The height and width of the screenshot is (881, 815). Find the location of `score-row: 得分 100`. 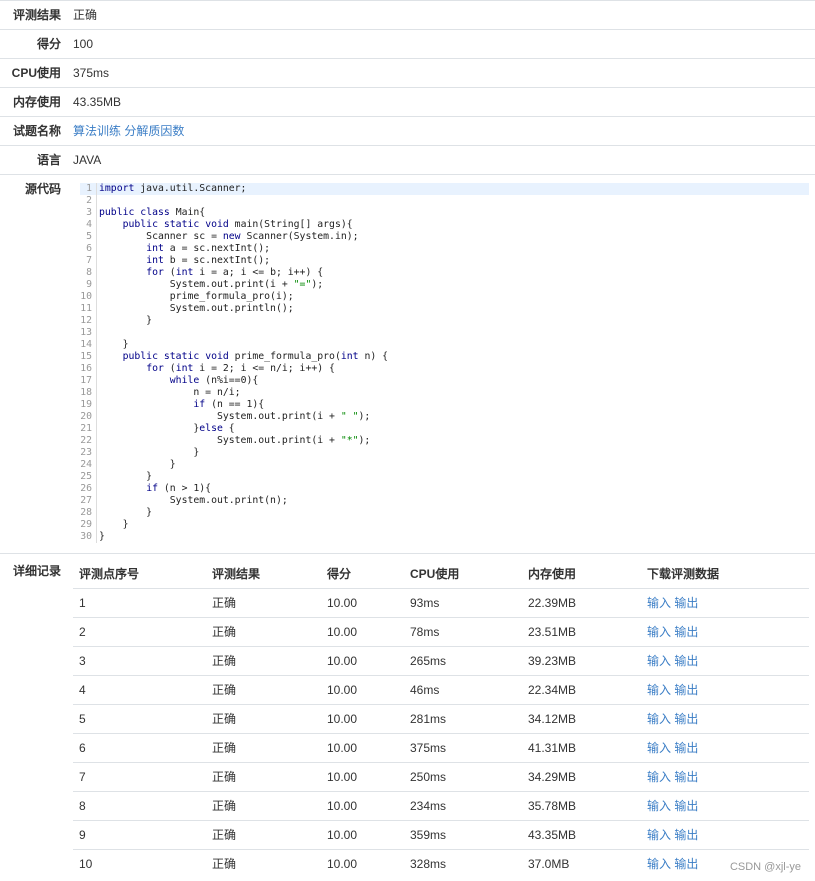

score-row: 得分 100 is located at coordinates (407, 43).